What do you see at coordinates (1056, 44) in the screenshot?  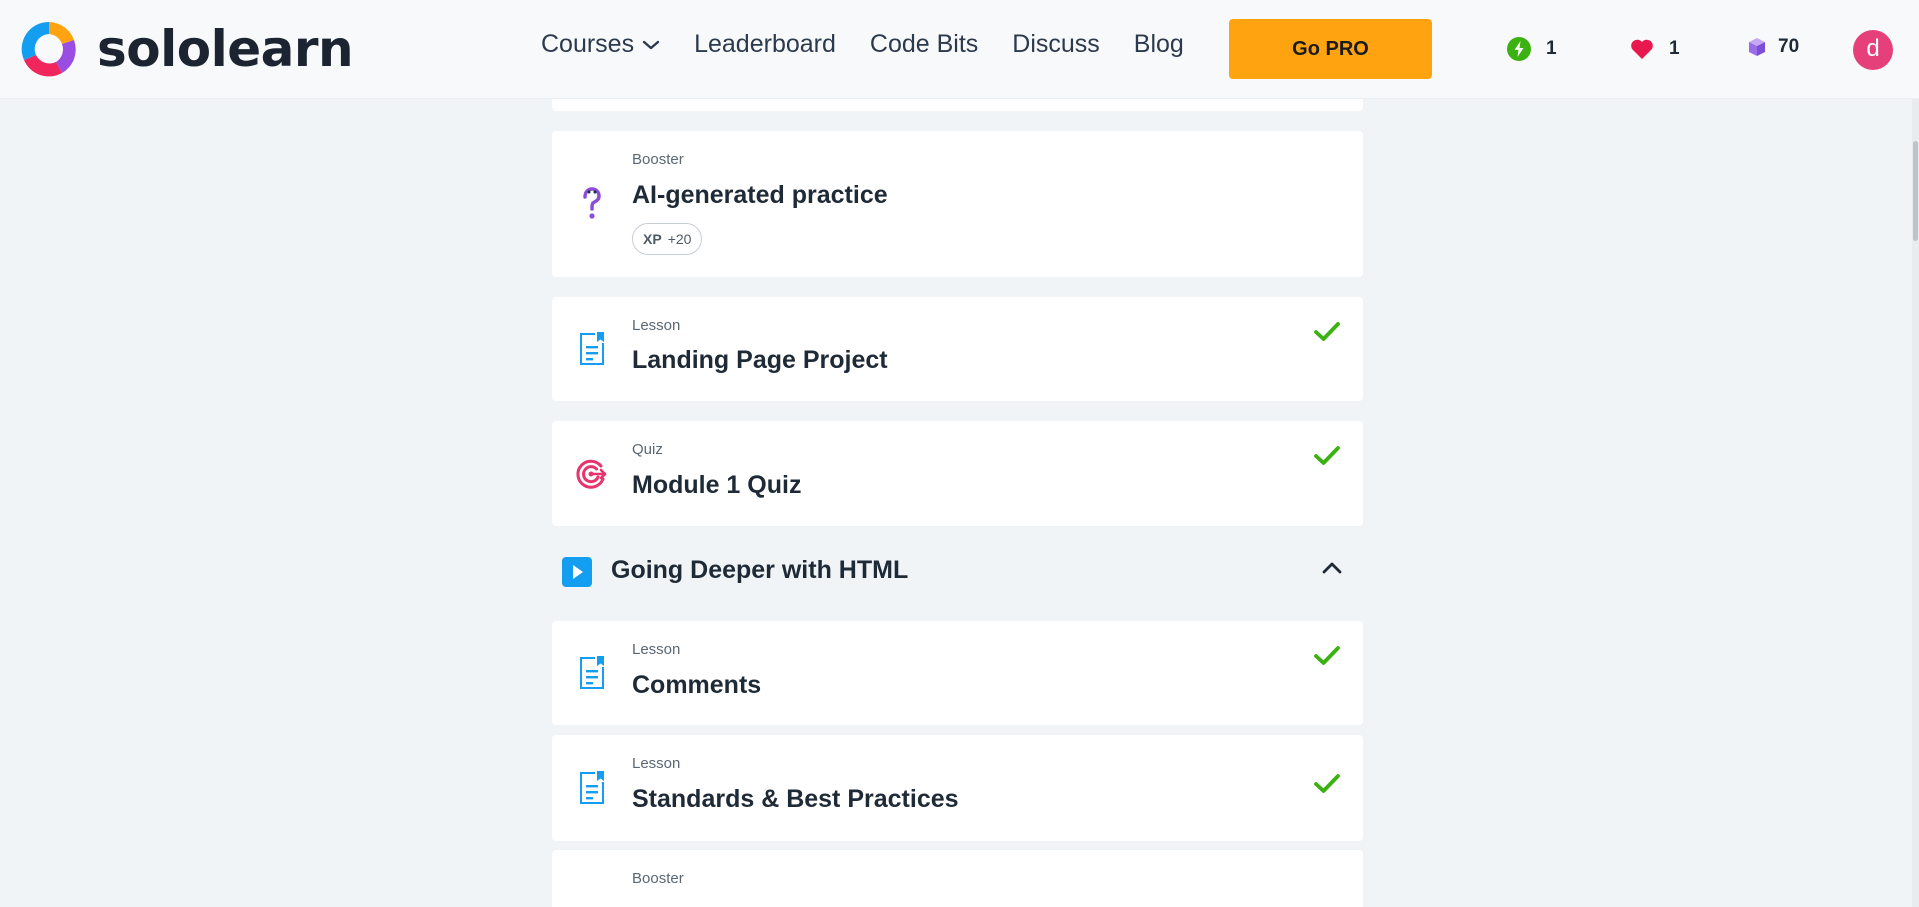 I see `nav-discuss: Discuss` at bounding box center [1056, 44].